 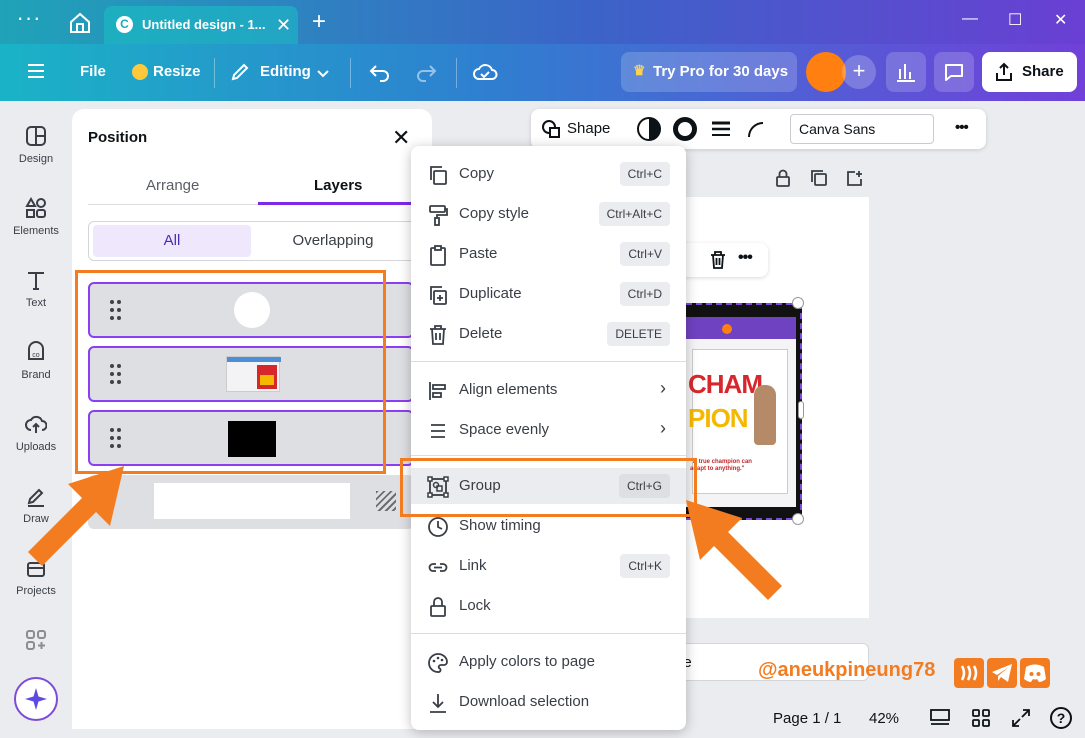 What do you see at coordinates (172, 185) in the screenshot?
I see `tab-arrange: Arrange` at bounding box center [172, 185].